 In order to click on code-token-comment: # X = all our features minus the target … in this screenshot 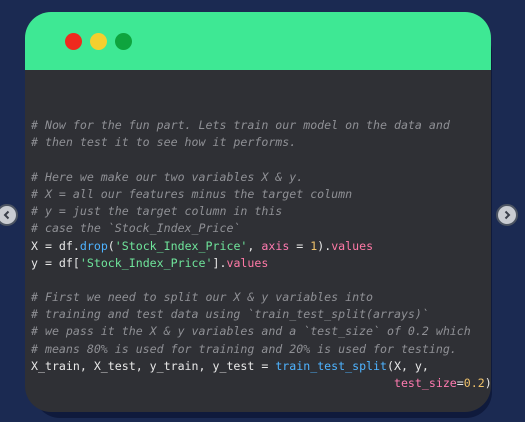, I will do `click(192, 193)`.